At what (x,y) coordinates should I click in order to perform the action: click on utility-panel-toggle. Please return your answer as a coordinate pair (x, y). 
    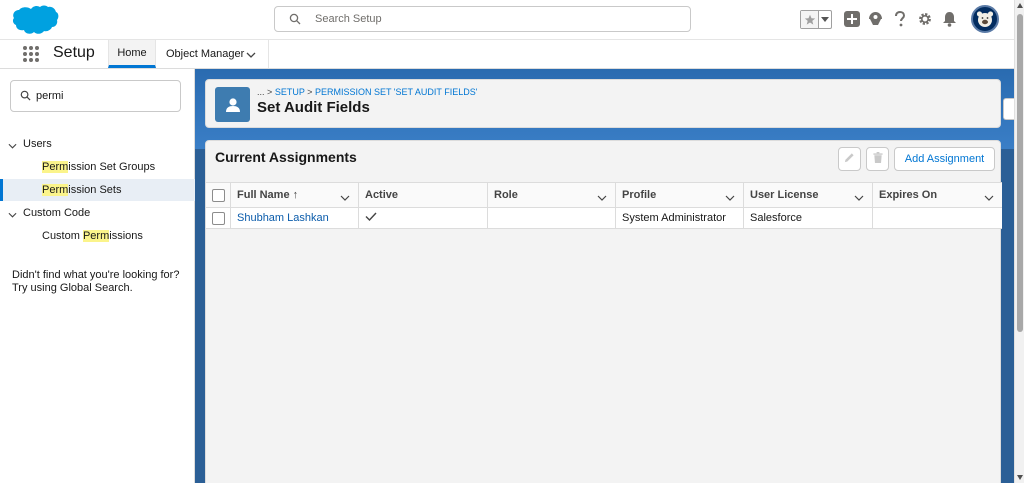
    Looking at the image, I should click on (1008, 109).